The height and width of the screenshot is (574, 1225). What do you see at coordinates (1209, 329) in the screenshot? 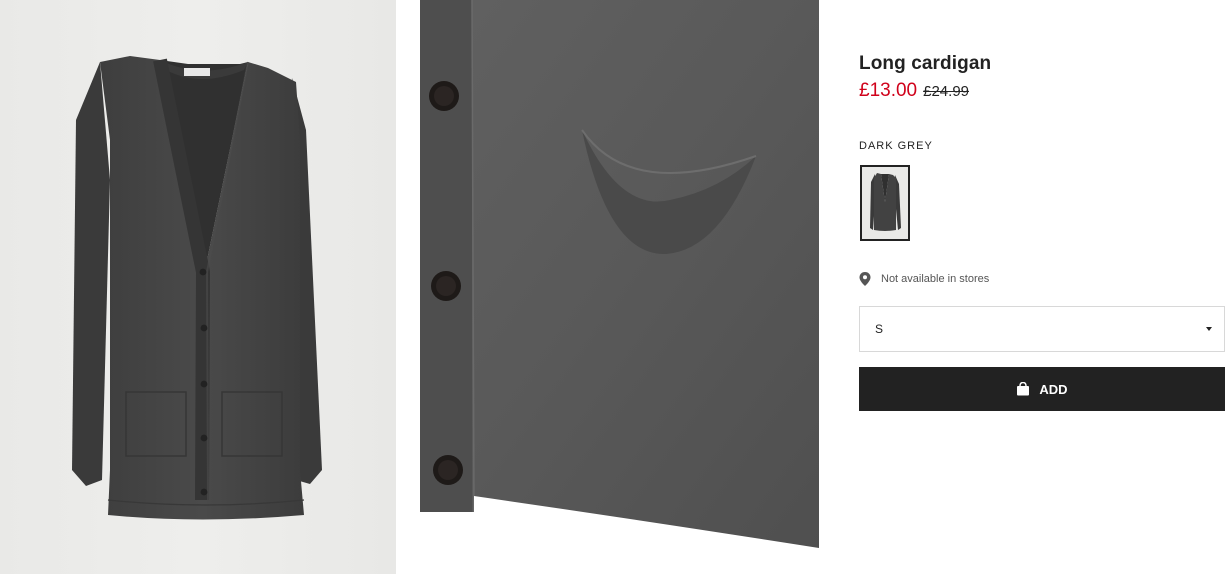
I see `caret-down-icon` at bounding box center [1209, 329].